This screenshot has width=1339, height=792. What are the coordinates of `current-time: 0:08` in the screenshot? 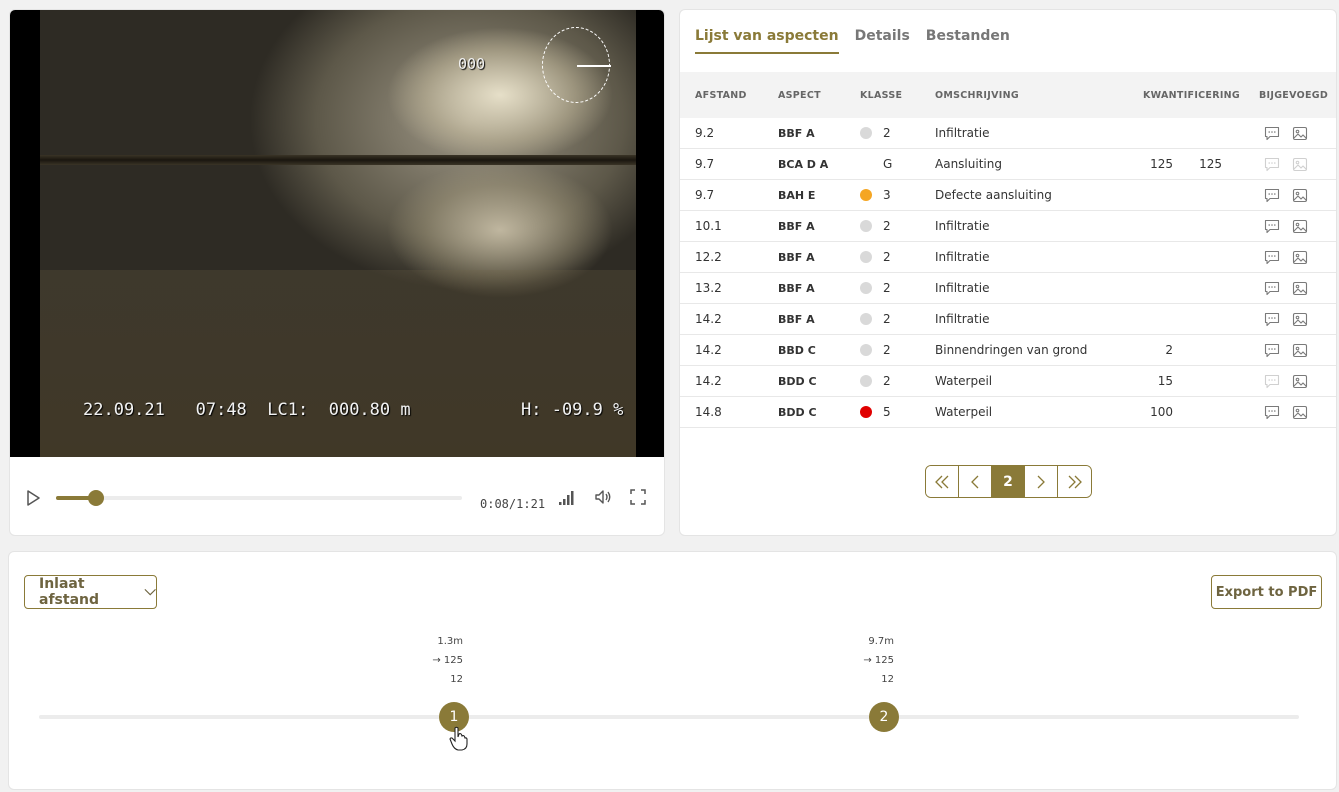 It's located at (494, 504).